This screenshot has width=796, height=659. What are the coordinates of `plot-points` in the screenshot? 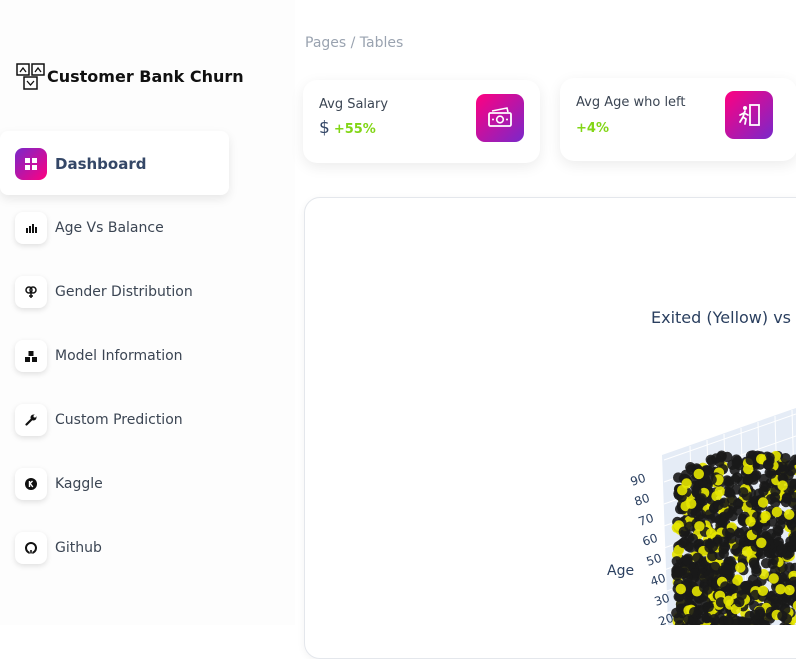 It's located at (733, 537).